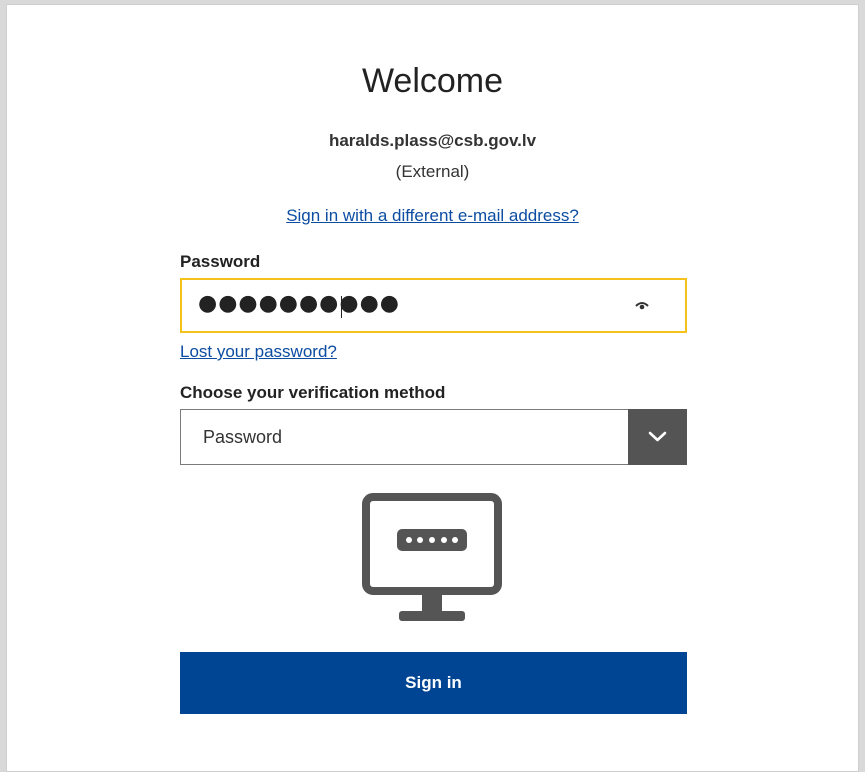 The image size is (865, 772). Describe the element at coordinates (341, 307) in the screenshot. I see `text-caret` at that location.